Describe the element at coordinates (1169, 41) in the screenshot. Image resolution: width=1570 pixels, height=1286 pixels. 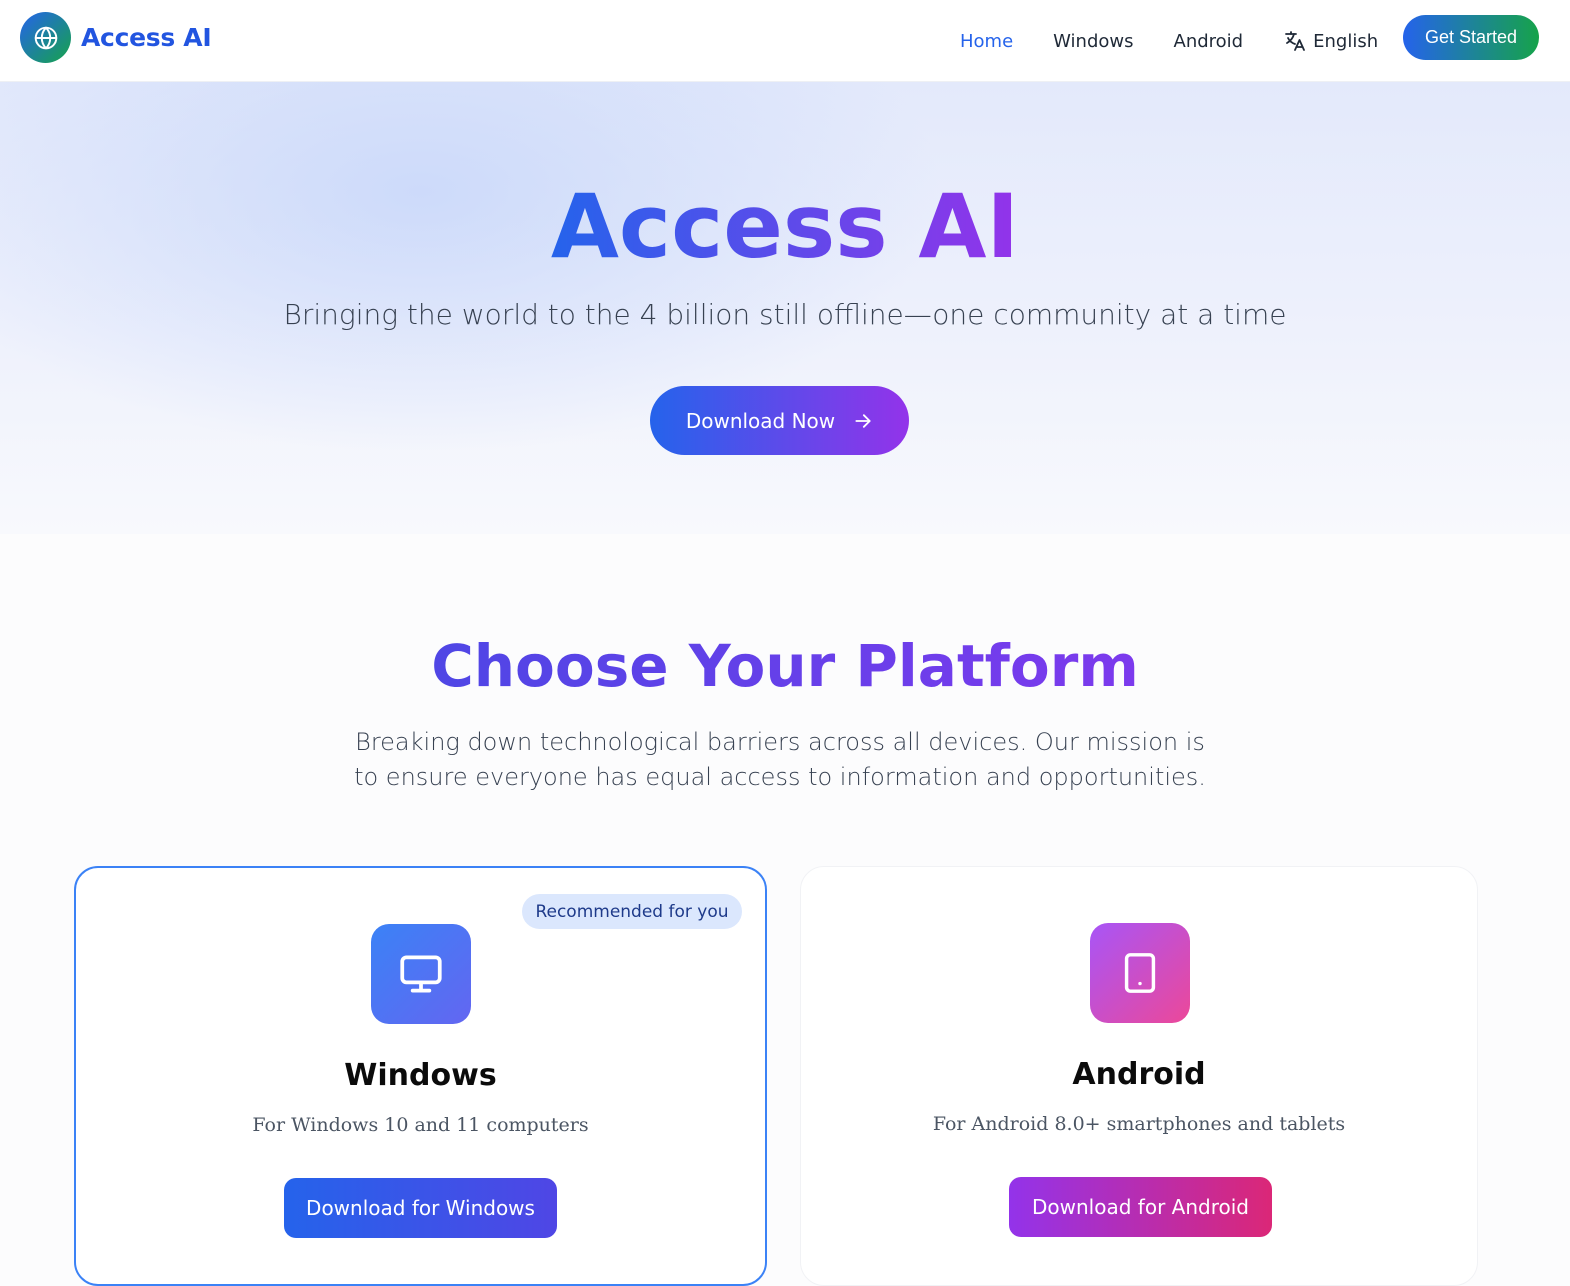
I see `main-nav: Home Windows Android English` at that location.